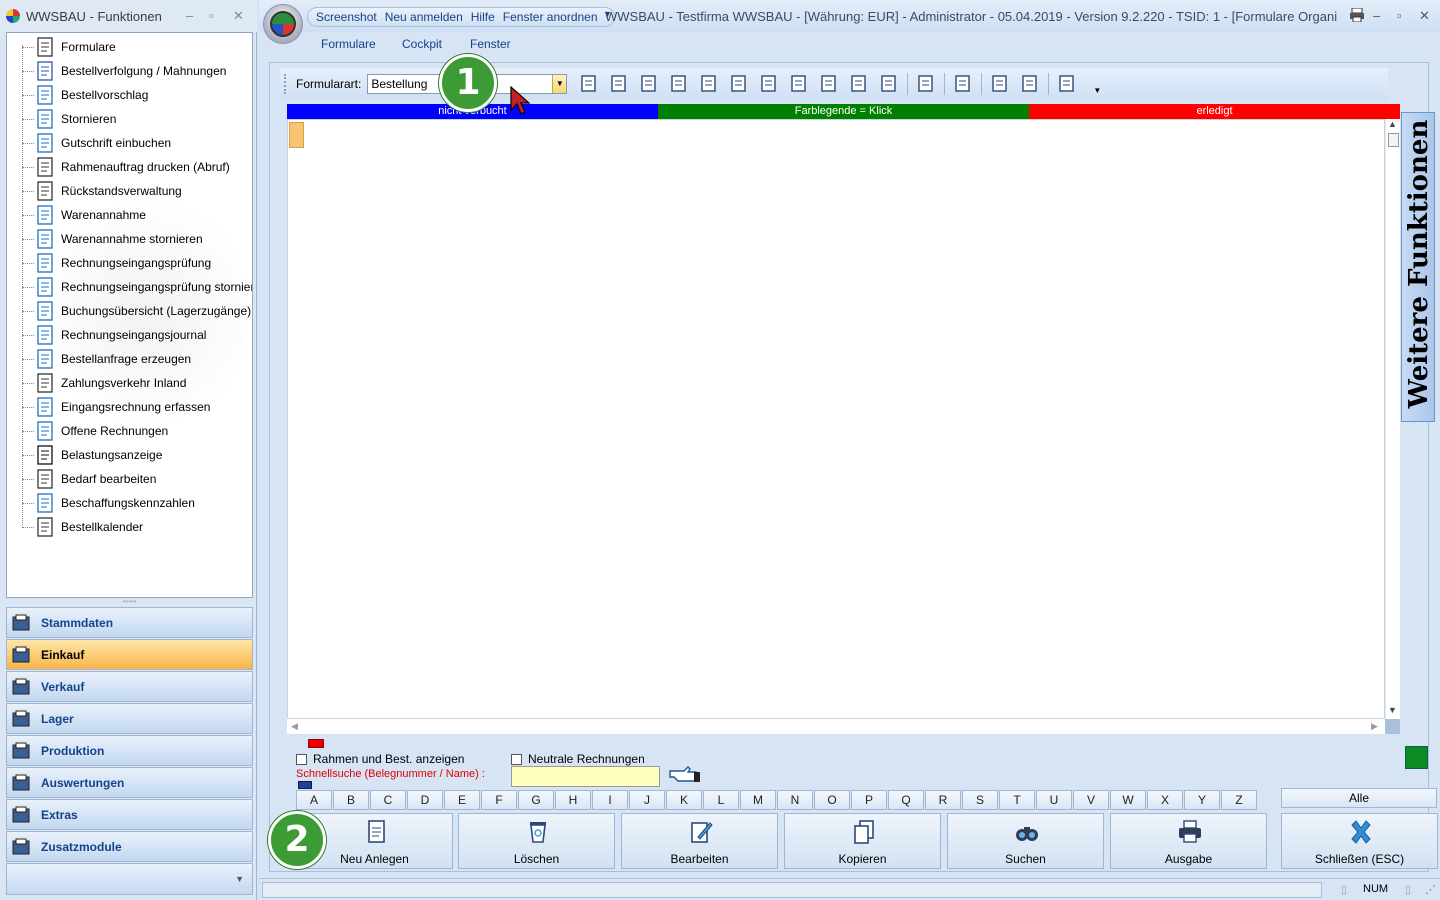  What do you see at coordinates (285, 84) in the screenshot?
I see `toolbar-grip` at bounding box center [285, 84].